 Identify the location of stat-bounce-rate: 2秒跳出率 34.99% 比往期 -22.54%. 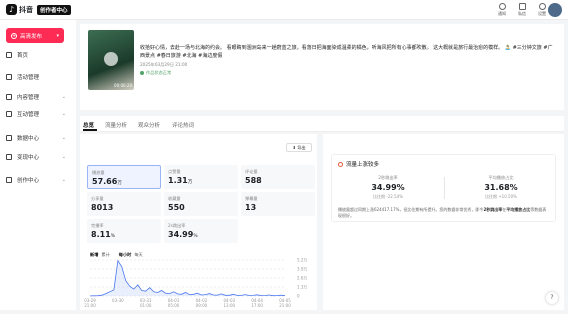
(388, 187).